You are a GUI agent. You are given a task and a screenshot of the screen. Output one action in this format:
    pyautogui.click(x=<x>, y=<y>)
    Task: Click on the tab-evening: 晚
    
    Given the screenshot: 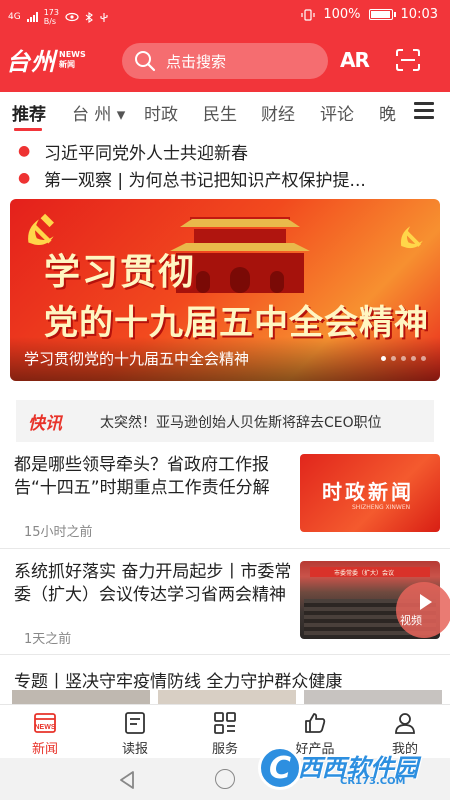 What is the action you would take?
    pyautogui.click(x=387, y=112)
    